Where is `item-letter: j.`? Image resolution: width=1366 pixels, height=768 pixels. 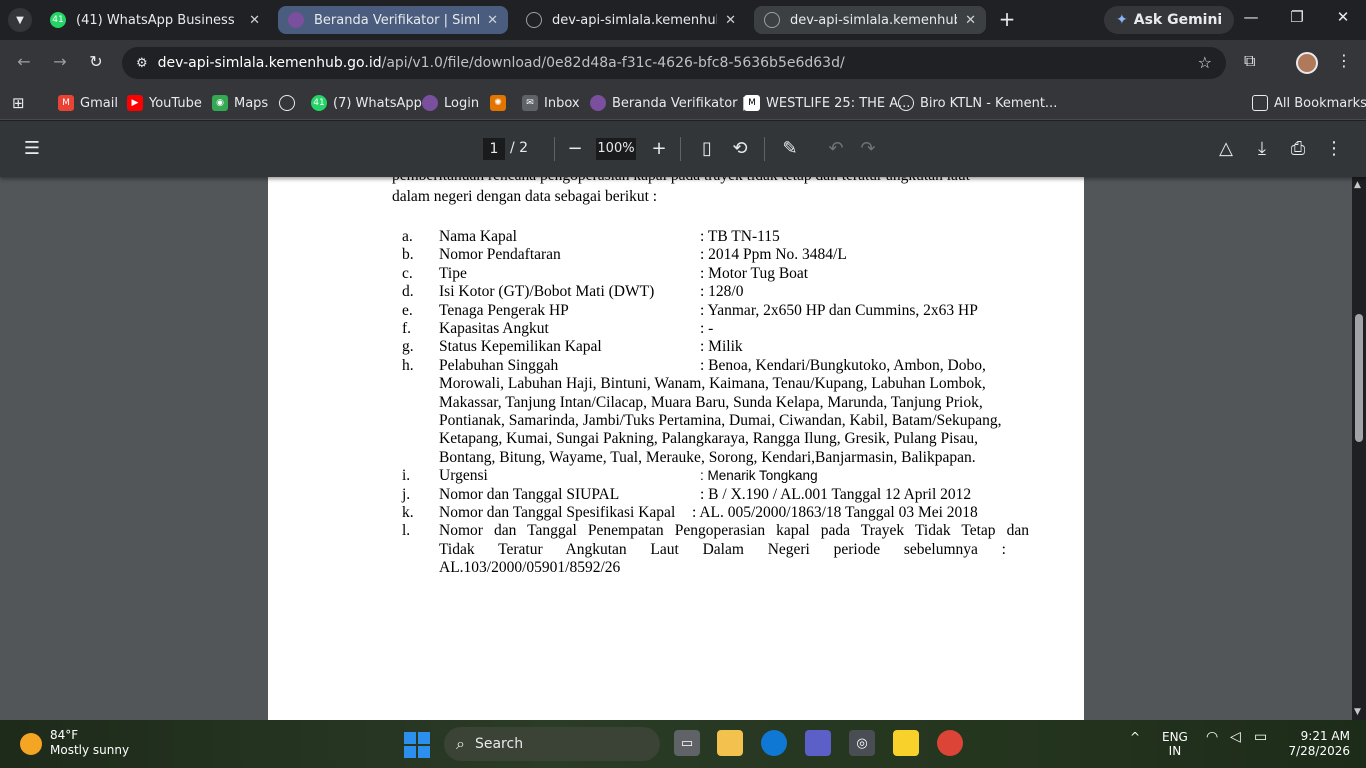
item-letter: j. is located at coordinates (406, 494).